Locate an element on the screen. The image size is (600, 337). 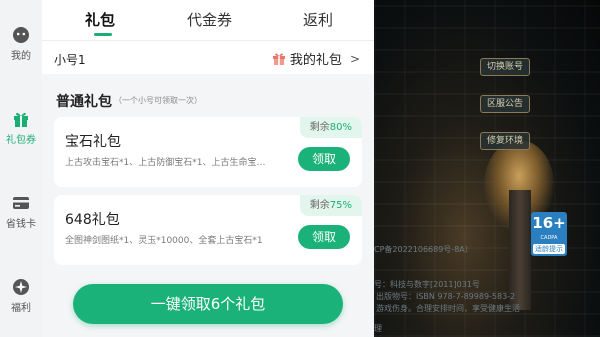
chevron-right-icon: > is located at coordinates (354, 58).